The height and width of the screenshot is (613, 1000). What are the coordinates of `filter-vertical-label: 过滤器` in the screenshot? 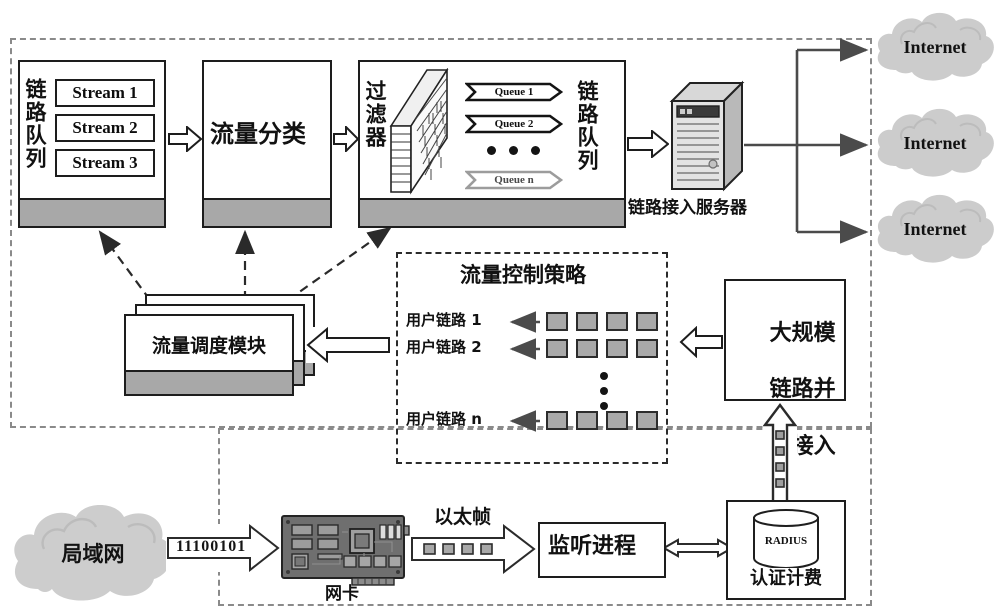 It's located at (375, 114).